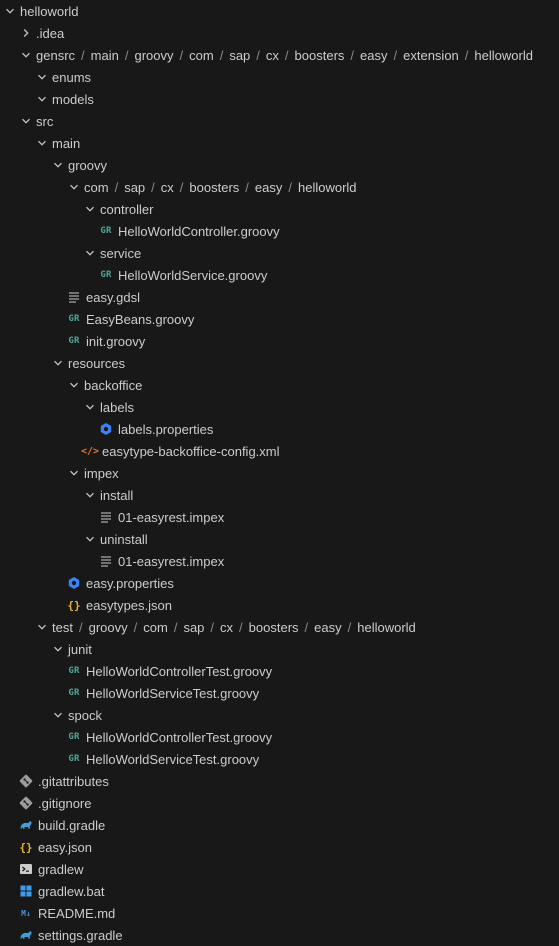 The height and width of the screenshot is (946, 559). Describe the element at coordinates (129, 605) in the screenshot. I see `tree-item-label: easytypes.json` at that location.